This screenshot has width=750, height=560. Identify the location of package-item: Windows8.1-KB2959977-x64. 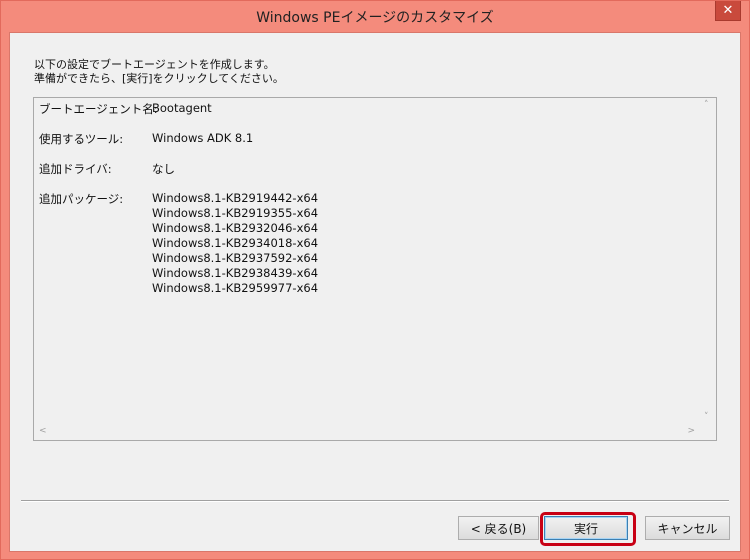
(235, 288).